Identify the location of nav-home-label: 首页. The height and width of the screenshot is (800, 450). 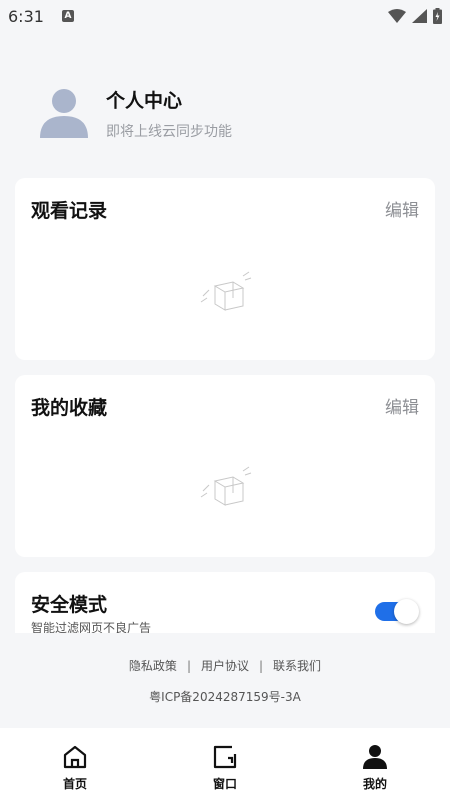
(74, 784).